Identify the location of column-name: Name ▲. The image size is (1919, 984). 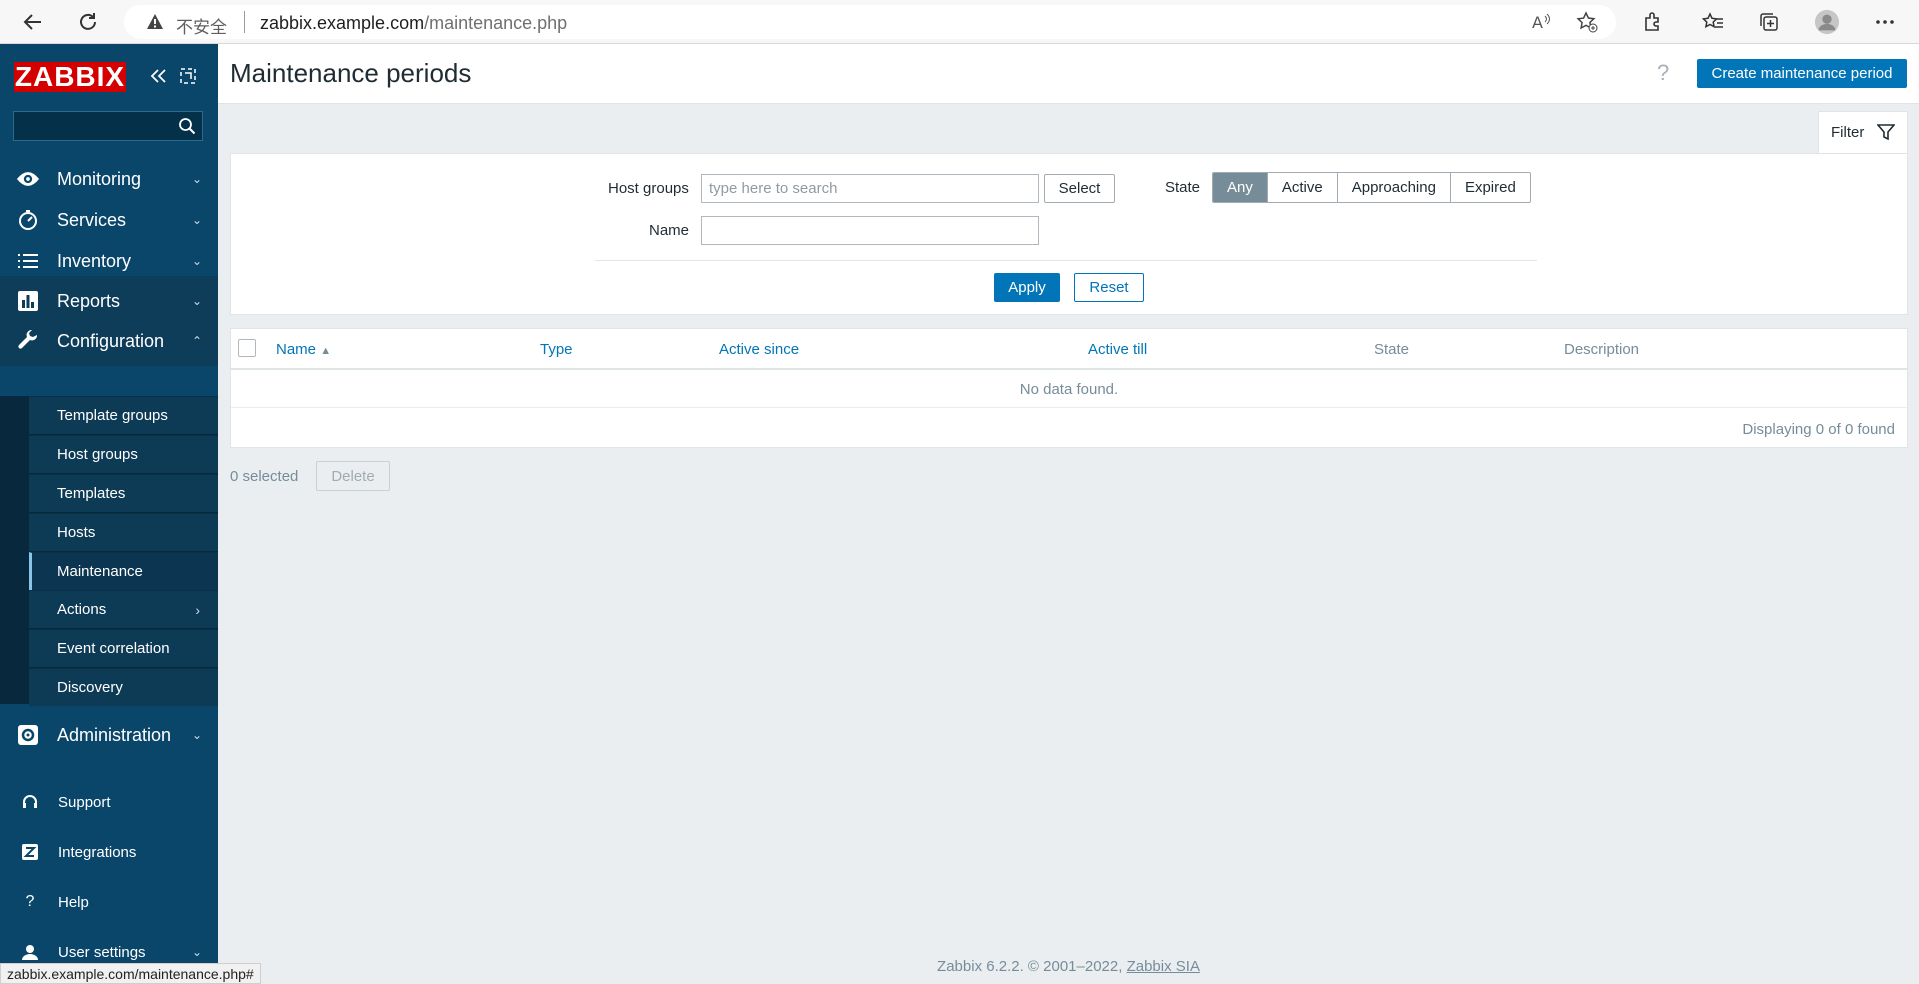
(303, 349).